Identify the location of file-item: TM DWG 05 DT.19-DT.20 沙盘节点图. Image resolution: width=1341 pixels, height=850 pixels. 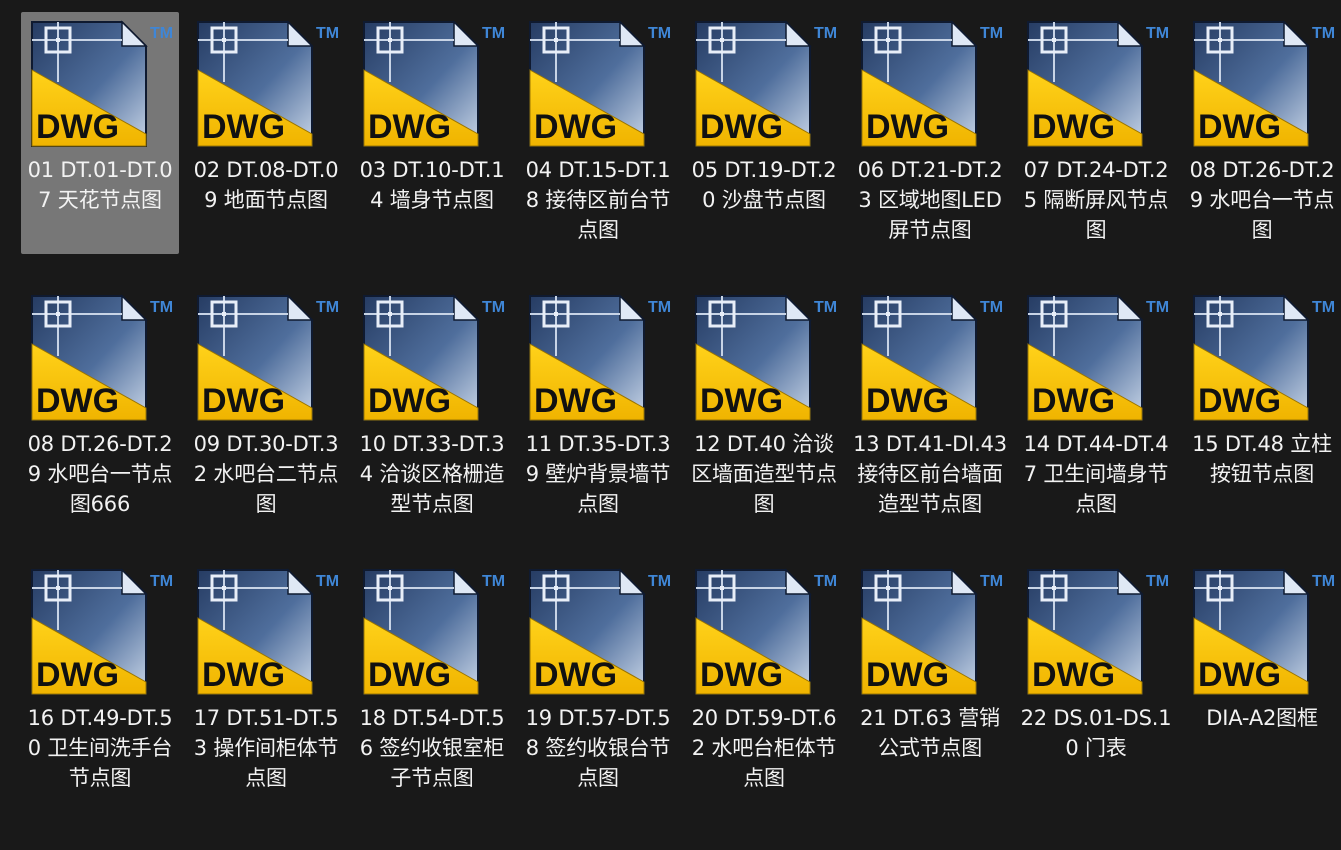
(764, 113).